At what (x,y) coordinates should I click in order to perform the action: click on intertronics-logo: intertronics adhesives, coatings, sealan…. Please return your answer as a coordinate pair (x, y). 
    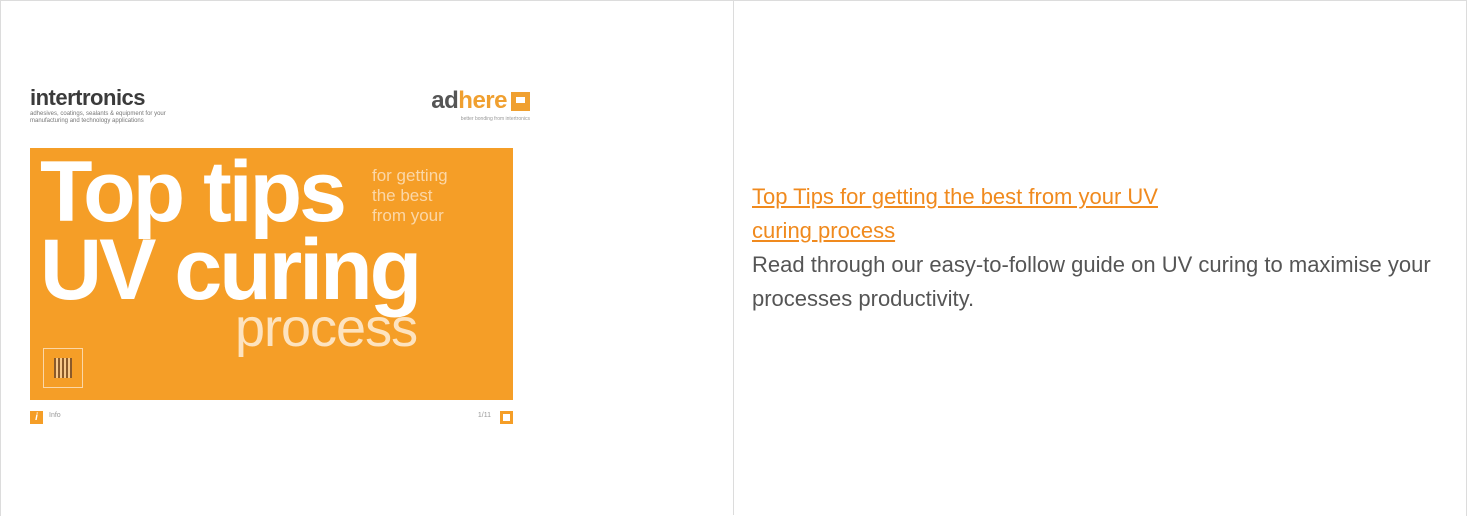
    Looking at the image, I should click on (105, 105).